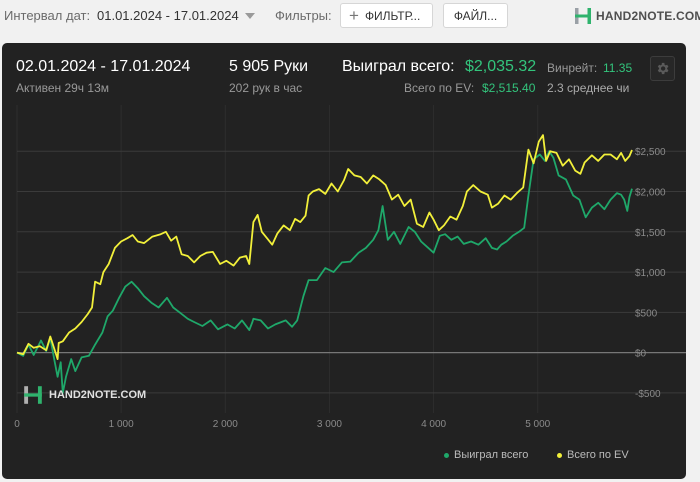 The width and height of the screenshot is (700, 482). I want to click on legend-item-won: Выиграл всего, so click(486, 455).